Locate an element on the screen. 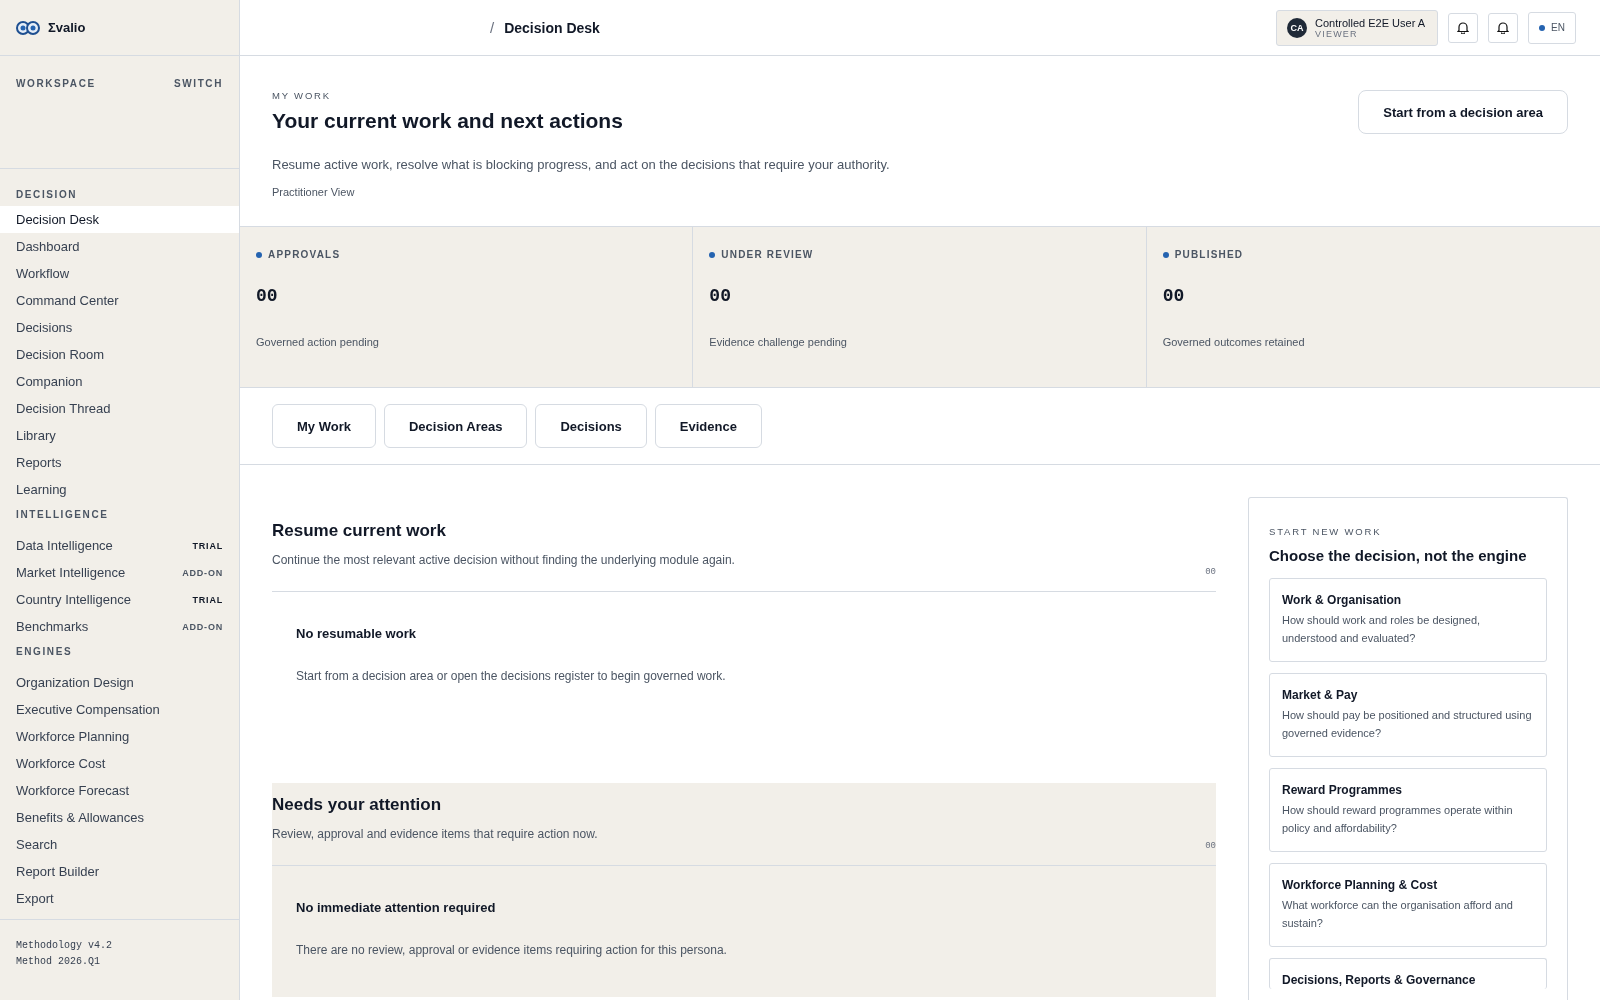 Image resolution: width=1600 pixels, height=1000 pixels. card-title: Decisions, Reports & Governance is located at coordinates (1379, 980).